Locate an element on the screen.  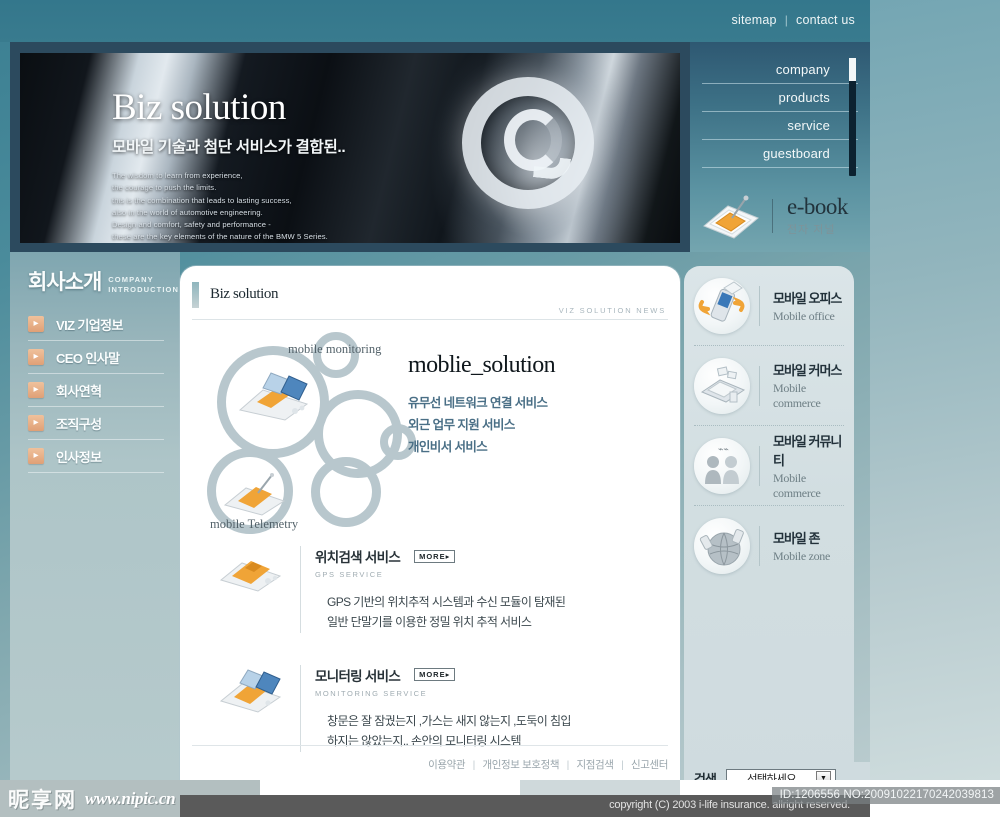
panel-item-label-ko: 모바일 커뮤니티 is located at coordinates (807, 450).